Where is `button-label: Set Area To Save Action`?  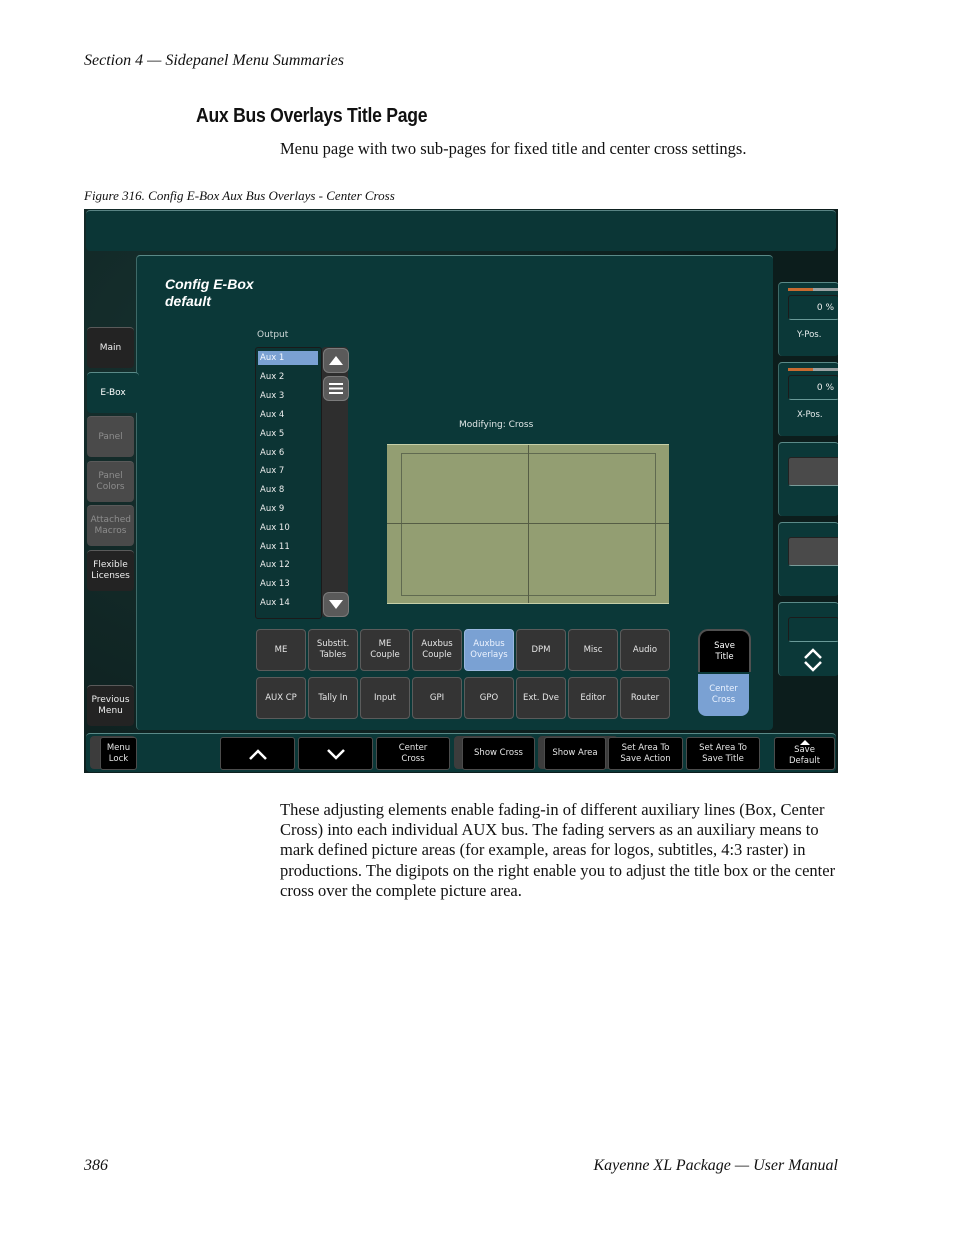
button-label: Set Area To Save Action is located at coordinates (645, 753).